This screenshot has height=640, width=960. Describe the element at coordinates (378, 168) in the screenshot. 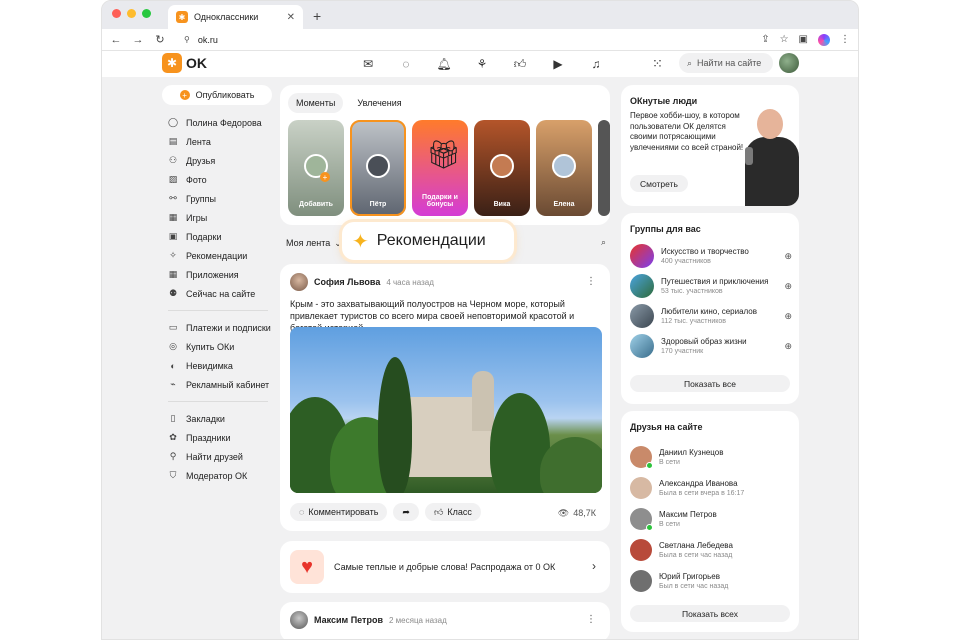

I see `story-petr: Пётр` at that location.